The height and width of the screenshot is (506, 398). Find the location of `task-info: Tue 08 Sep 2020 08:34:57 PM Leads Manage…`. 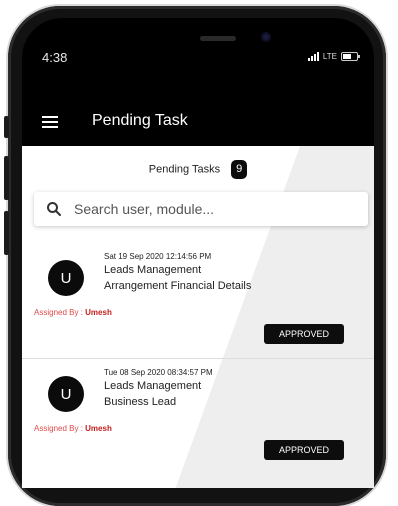

task-info: Tue 08 Sep 2020 08:34:57 PM Leads Manage… is located at coordinates (158, 388).